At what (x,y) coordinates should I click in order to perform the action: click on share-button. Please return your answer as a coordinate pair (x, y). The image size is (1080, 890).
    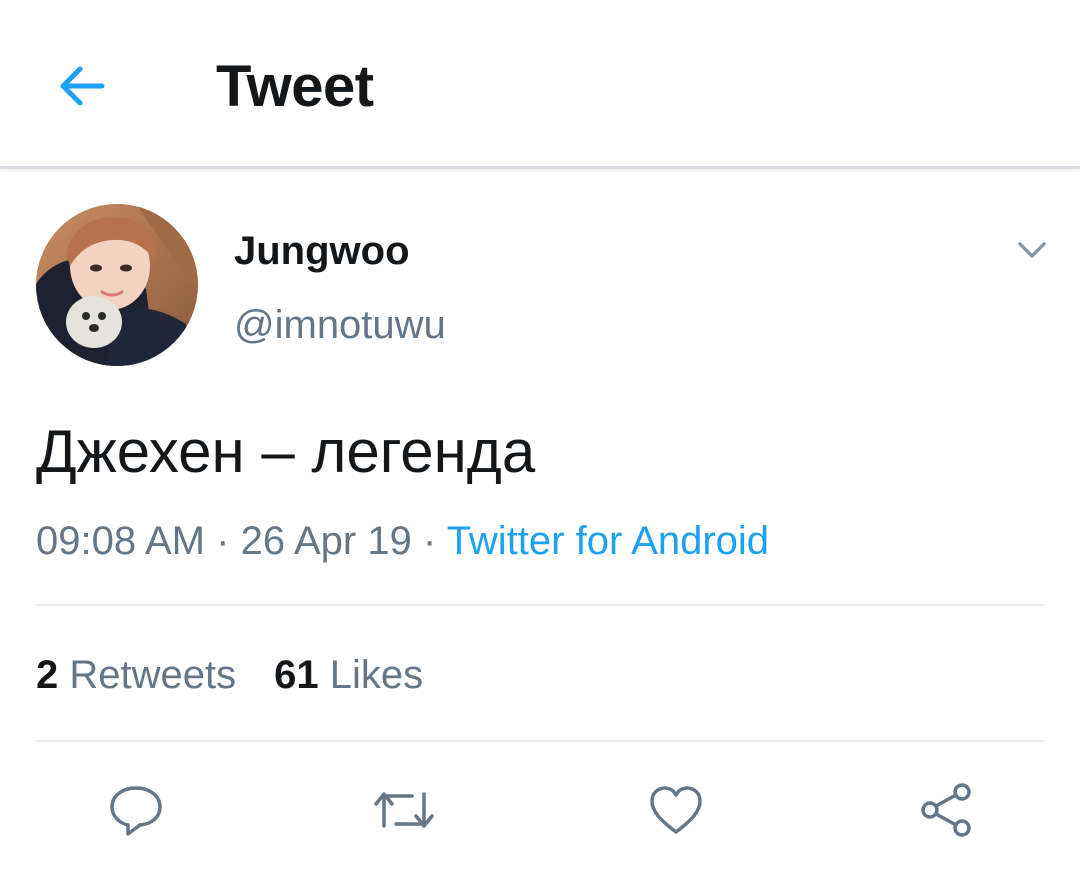
    Looking at the image, I should click on (946, 810).